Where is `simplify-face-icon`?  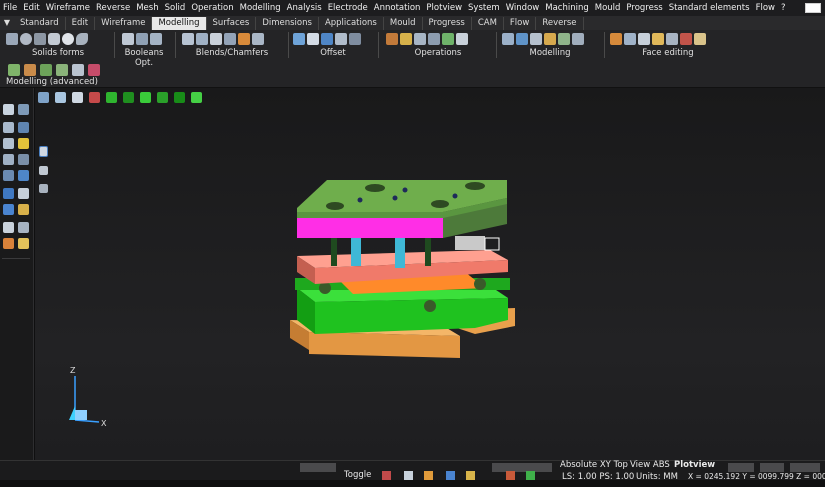
simplify-face-icon is located at coordinates (700, 39).